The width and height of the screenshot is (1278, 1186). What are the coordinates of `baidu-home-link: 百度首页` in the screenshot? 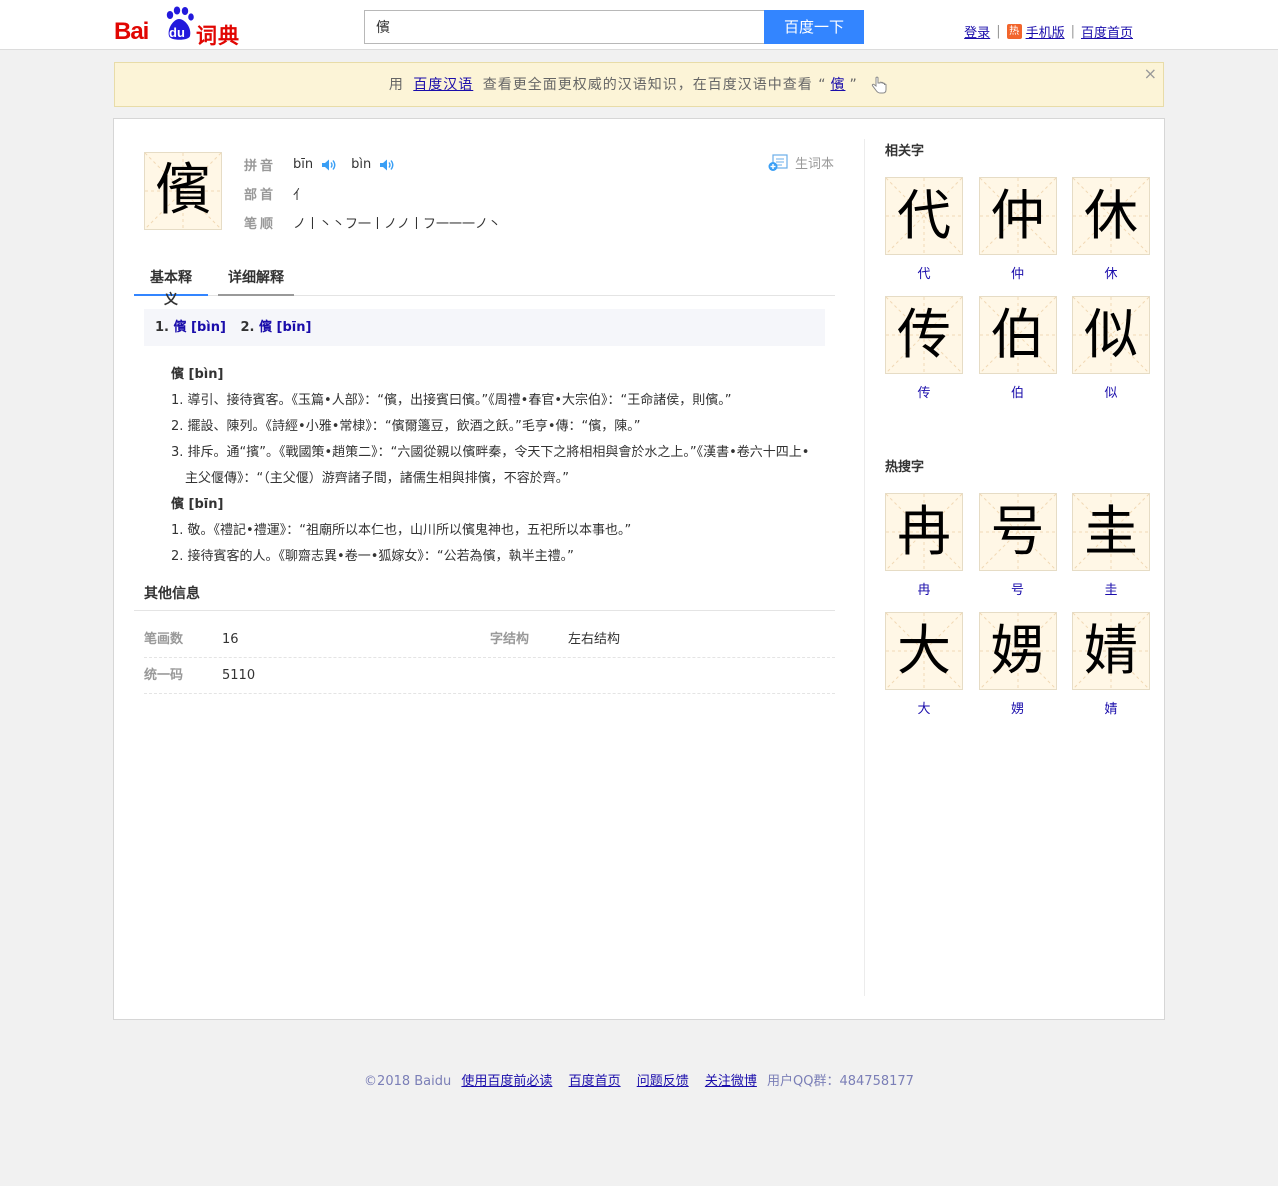 It's located at (1107, 31).